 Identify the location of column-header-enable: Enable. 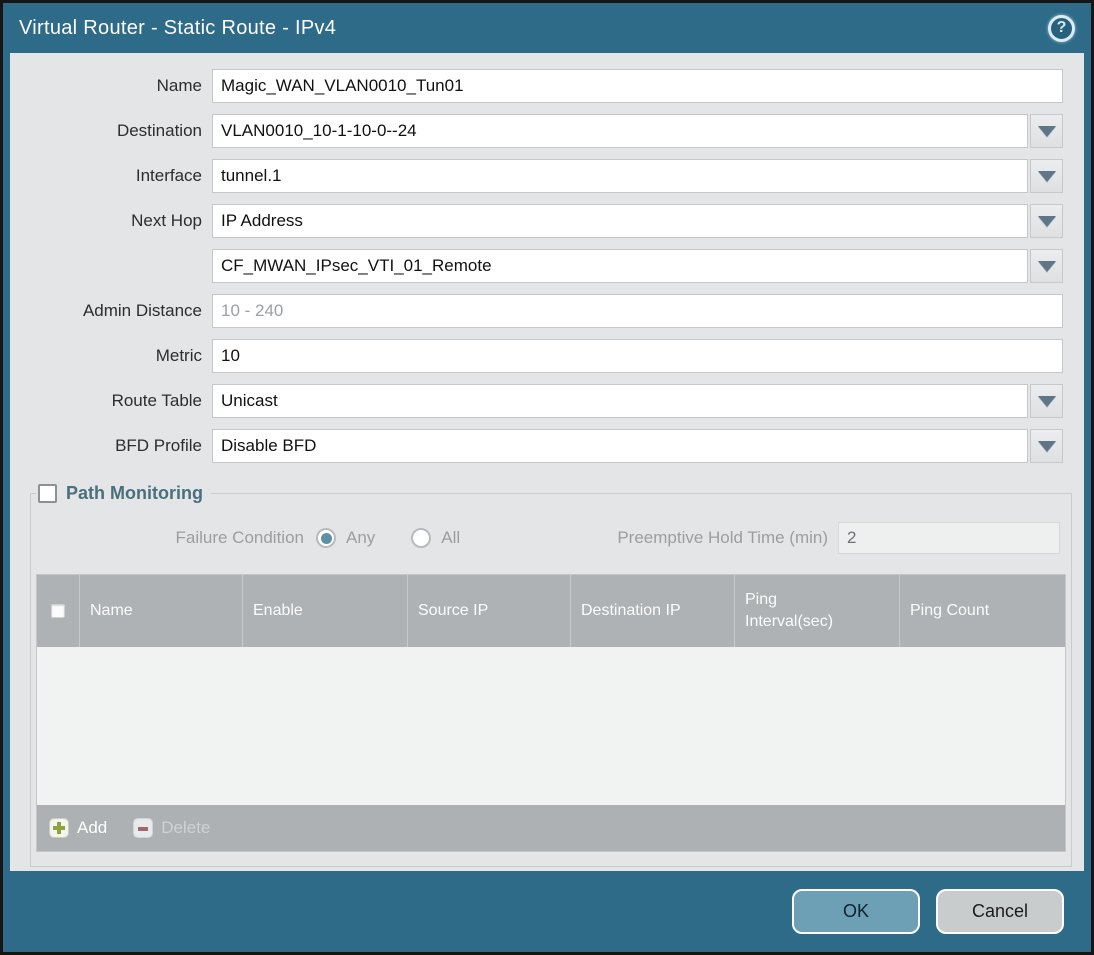
(324, 611).